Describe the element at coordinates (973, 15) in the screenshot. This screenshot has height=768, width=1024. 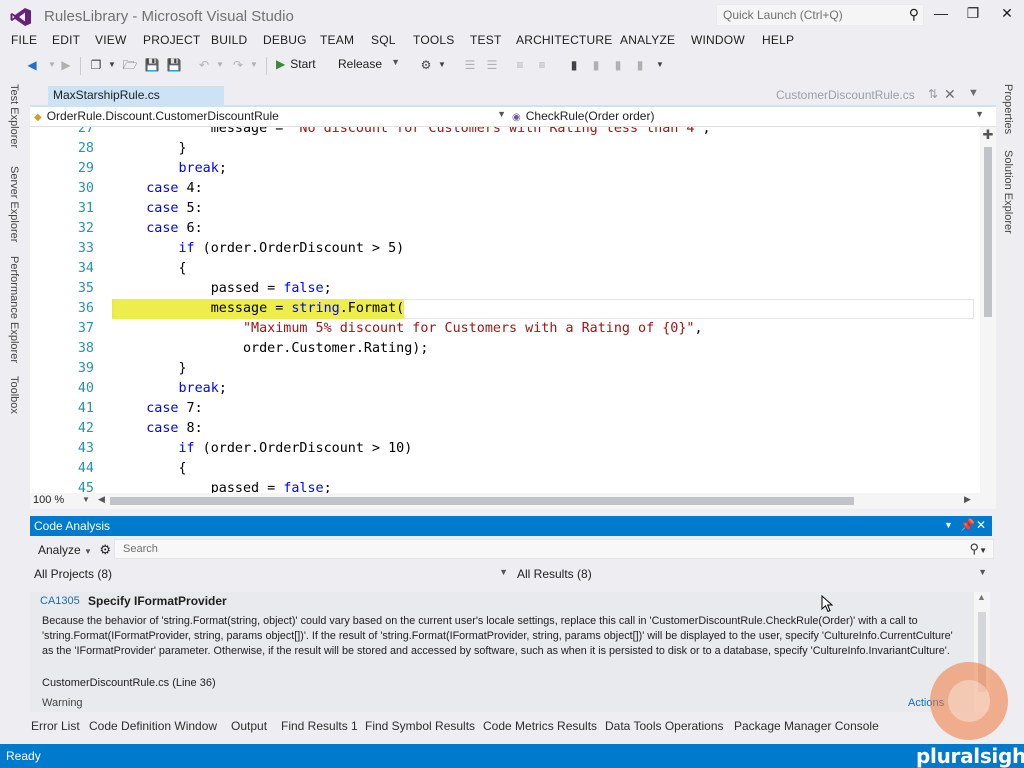
I see `maximize-button: ❐` at that location.